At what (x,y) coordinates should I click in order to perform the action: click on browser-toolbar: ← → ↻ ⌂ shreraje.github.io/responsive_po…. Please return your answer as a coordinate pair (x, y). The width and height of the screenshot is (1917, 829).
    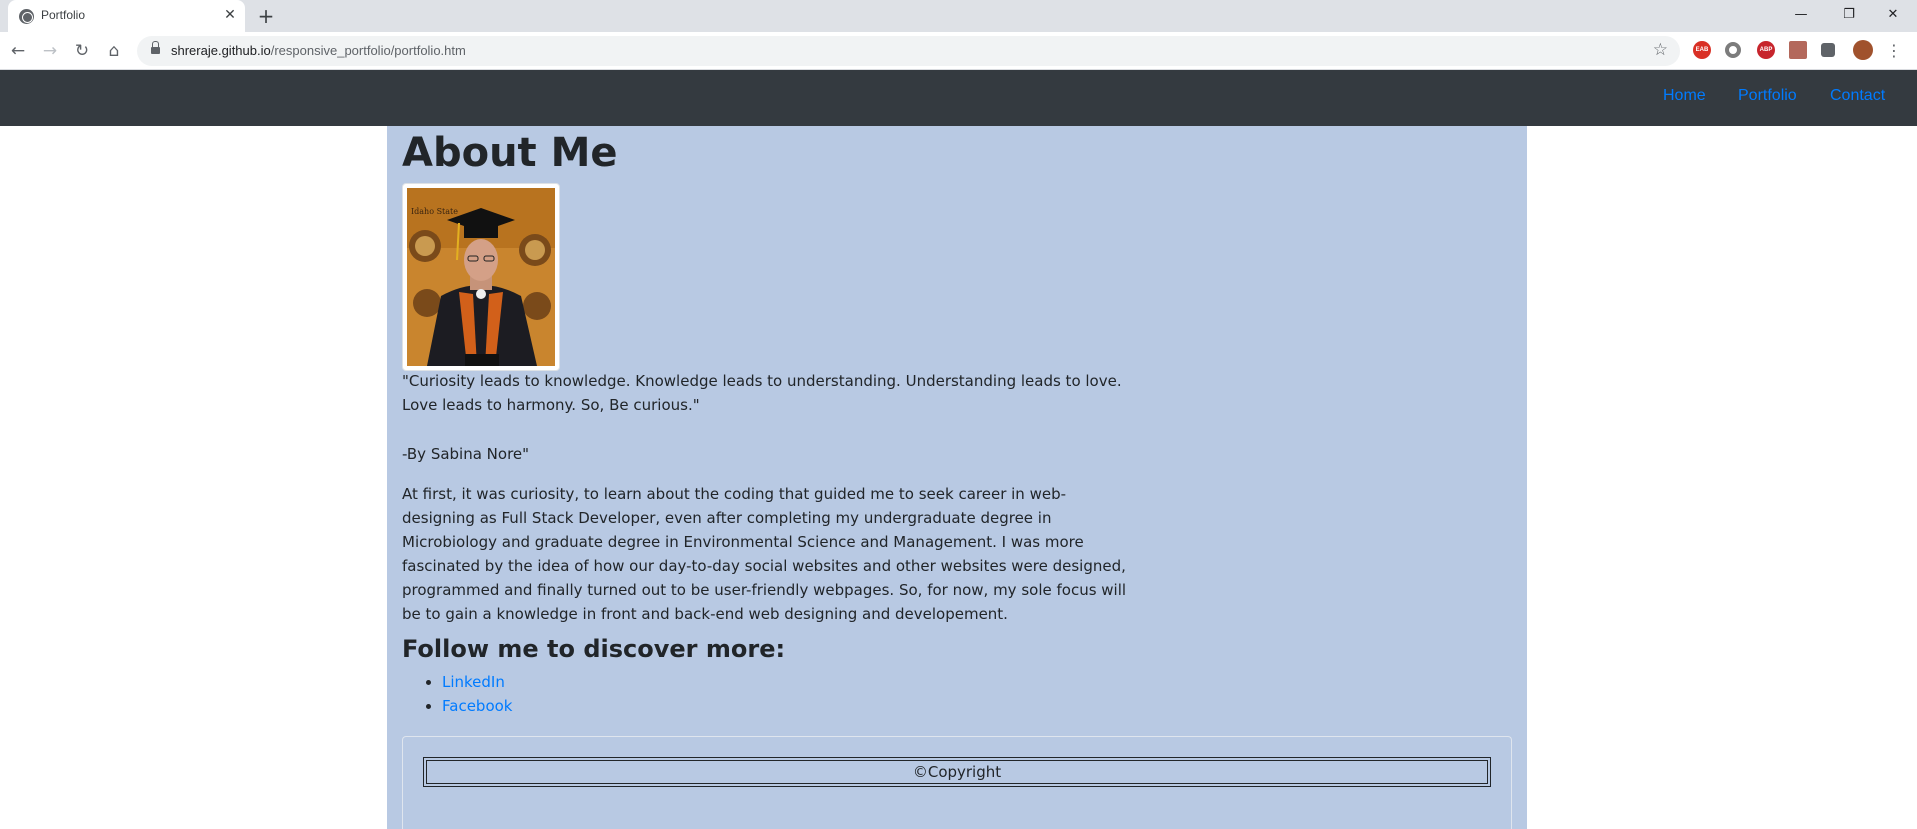
    Looking at the image, I should click on (958, 51).